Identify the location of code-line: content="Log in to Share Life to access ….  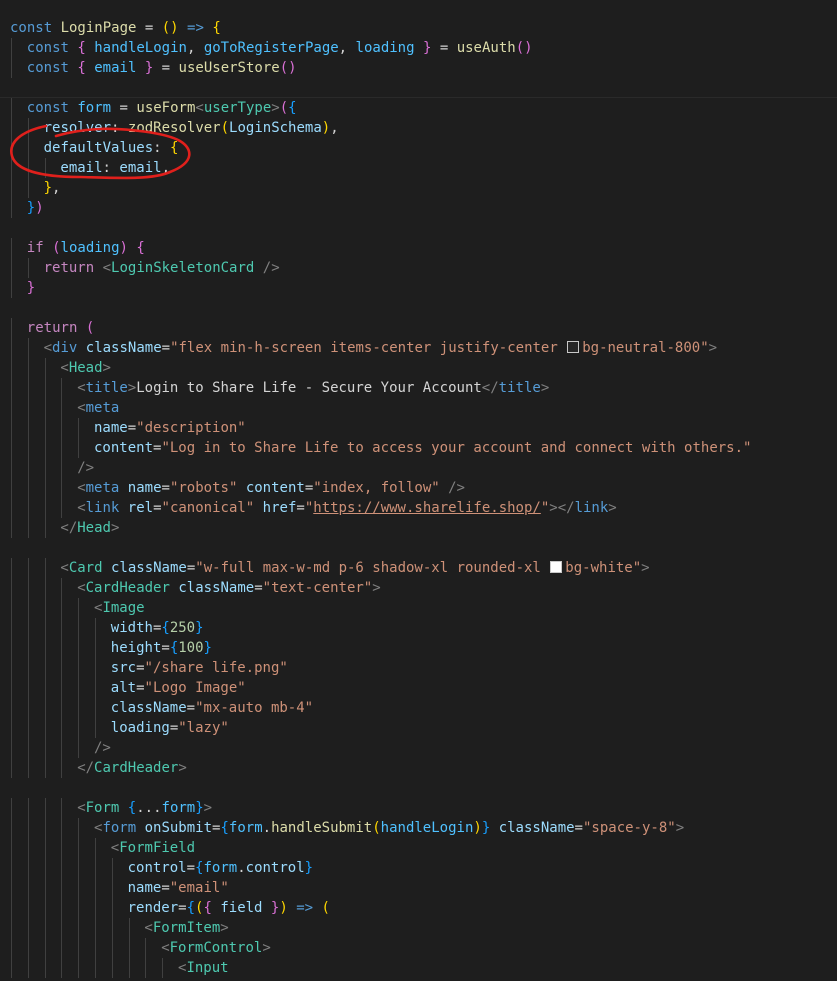
(380, 448).